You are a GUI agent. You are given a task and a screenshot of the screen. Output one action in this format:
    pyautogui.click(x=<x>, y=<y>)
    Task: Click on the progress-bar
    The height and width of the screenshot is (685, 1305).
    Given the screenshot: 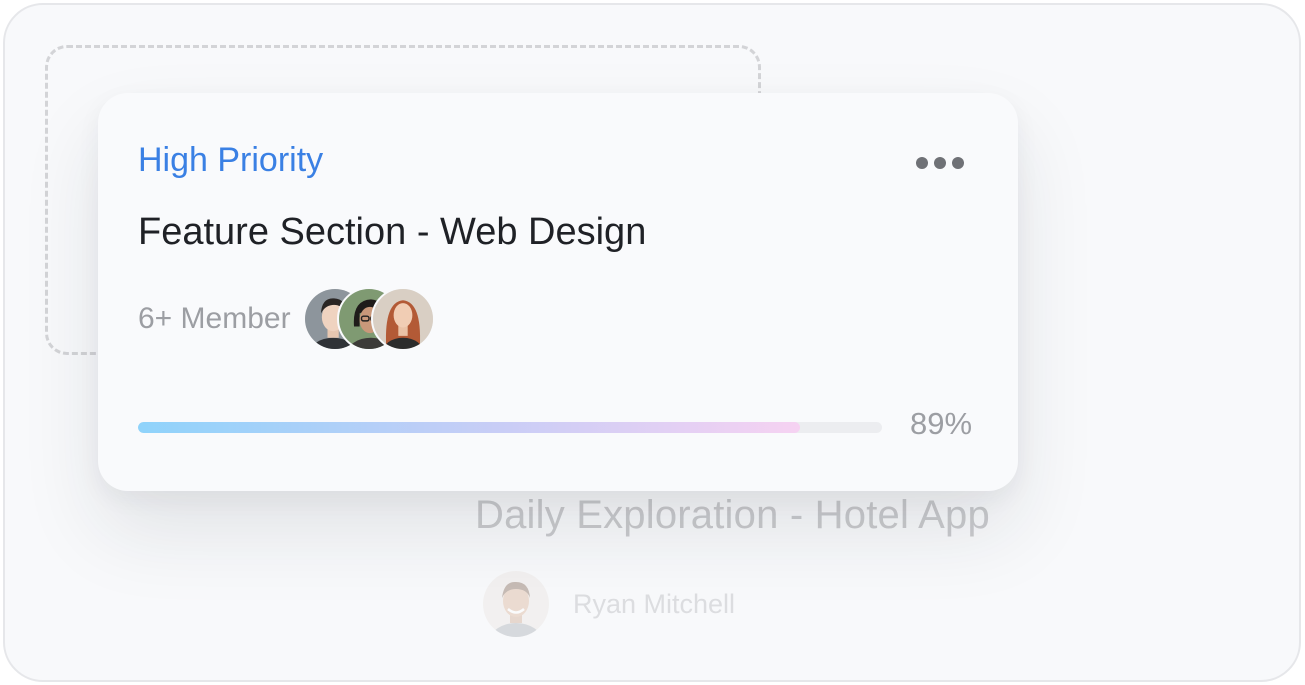 What is the action you would take?
    pyautogui.click(x=510, y=427)
    